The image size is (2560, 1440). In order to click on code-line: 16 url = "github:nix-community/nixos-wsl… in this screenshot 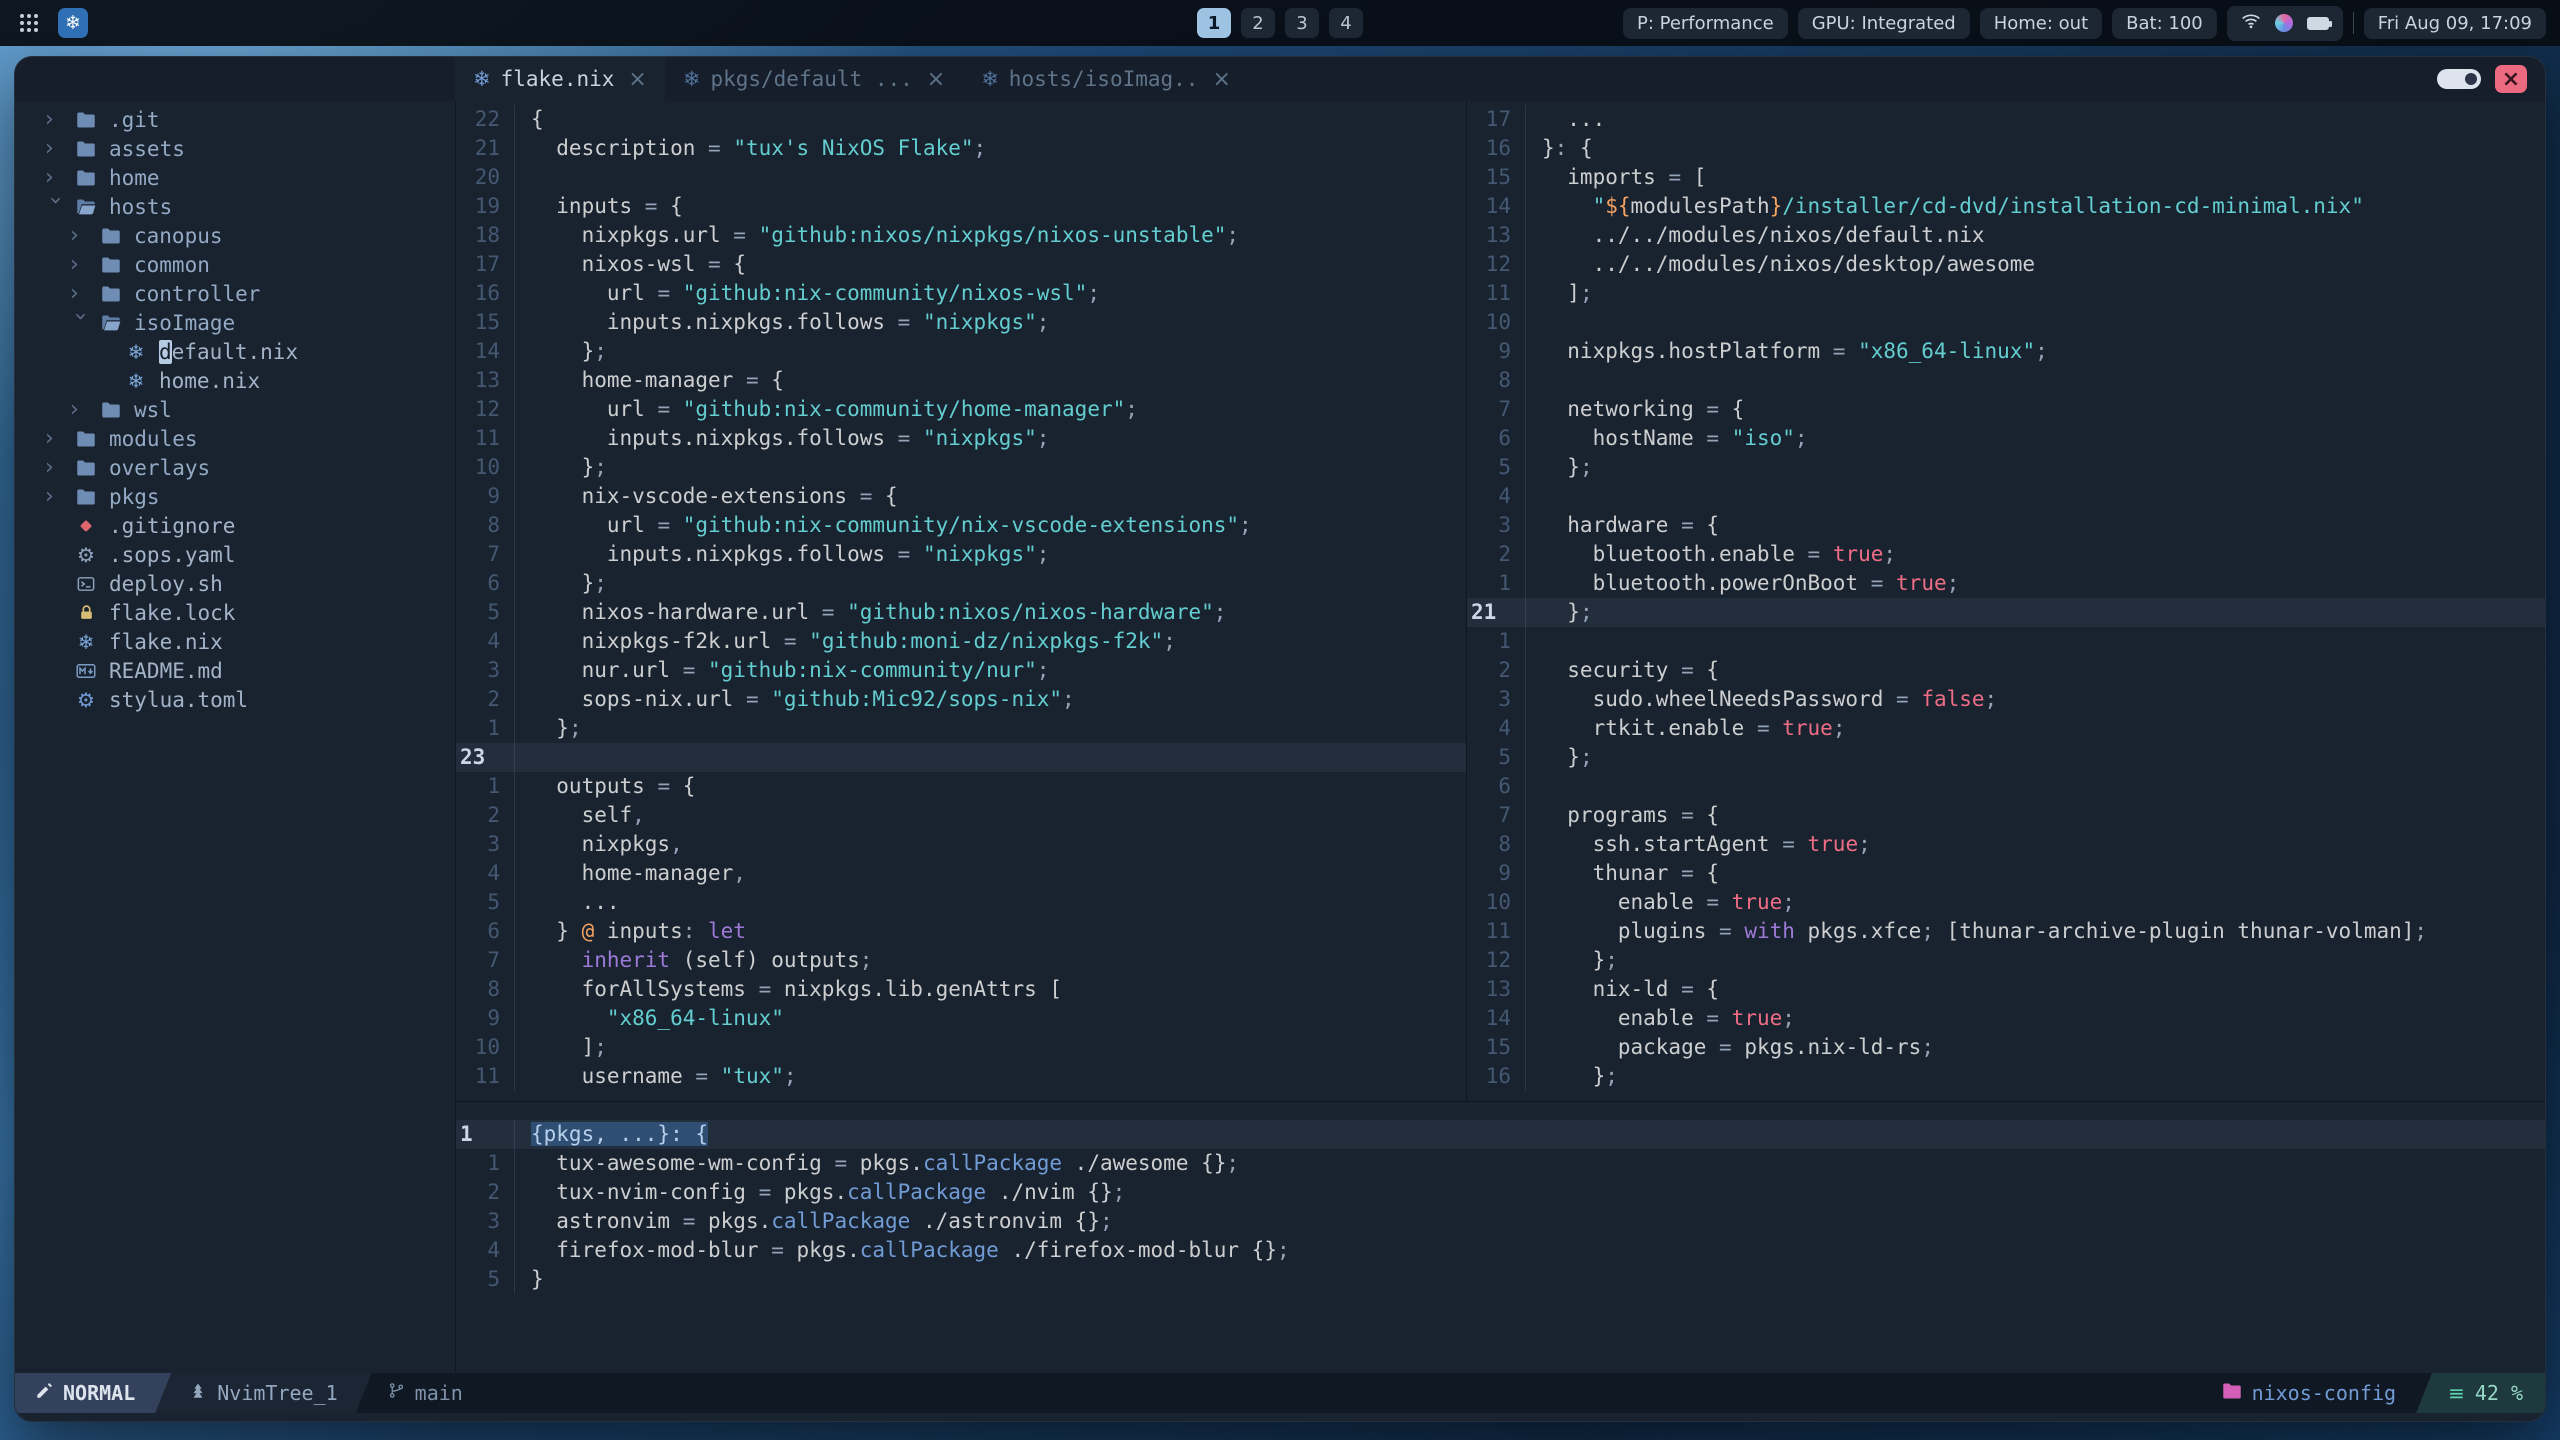, I will do `click(961, 293)`.